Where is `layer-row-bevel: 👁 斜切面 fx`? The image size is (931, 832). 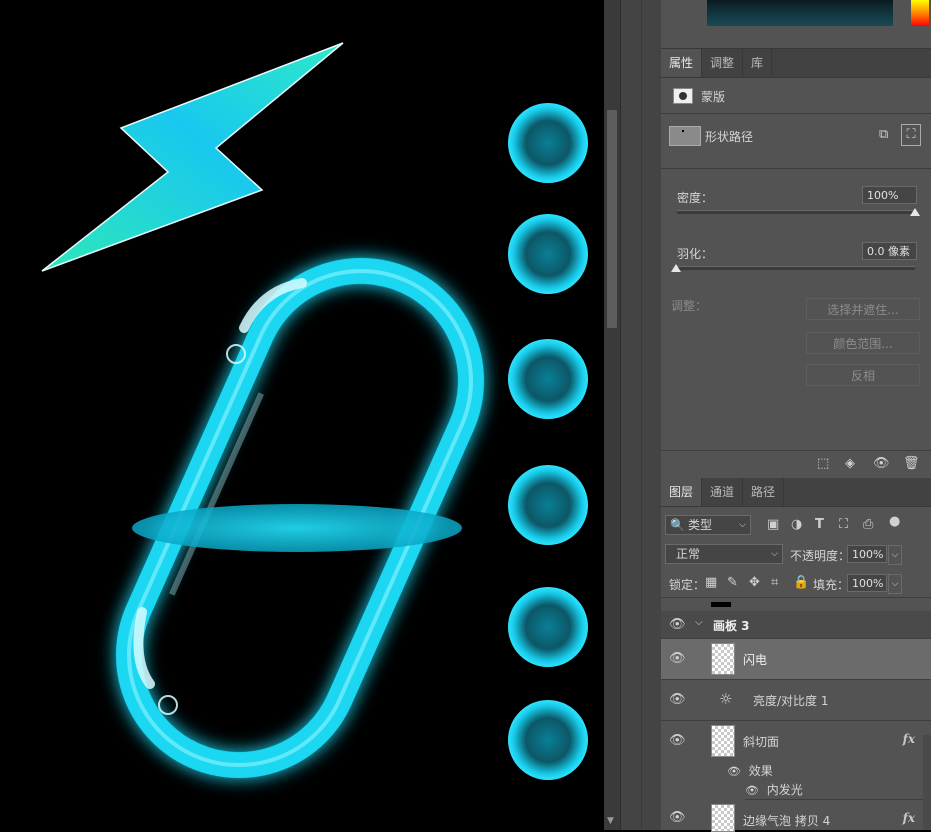 layer-row-bevel: 👁 斜切面 fx is located at coordinates (796, 741).